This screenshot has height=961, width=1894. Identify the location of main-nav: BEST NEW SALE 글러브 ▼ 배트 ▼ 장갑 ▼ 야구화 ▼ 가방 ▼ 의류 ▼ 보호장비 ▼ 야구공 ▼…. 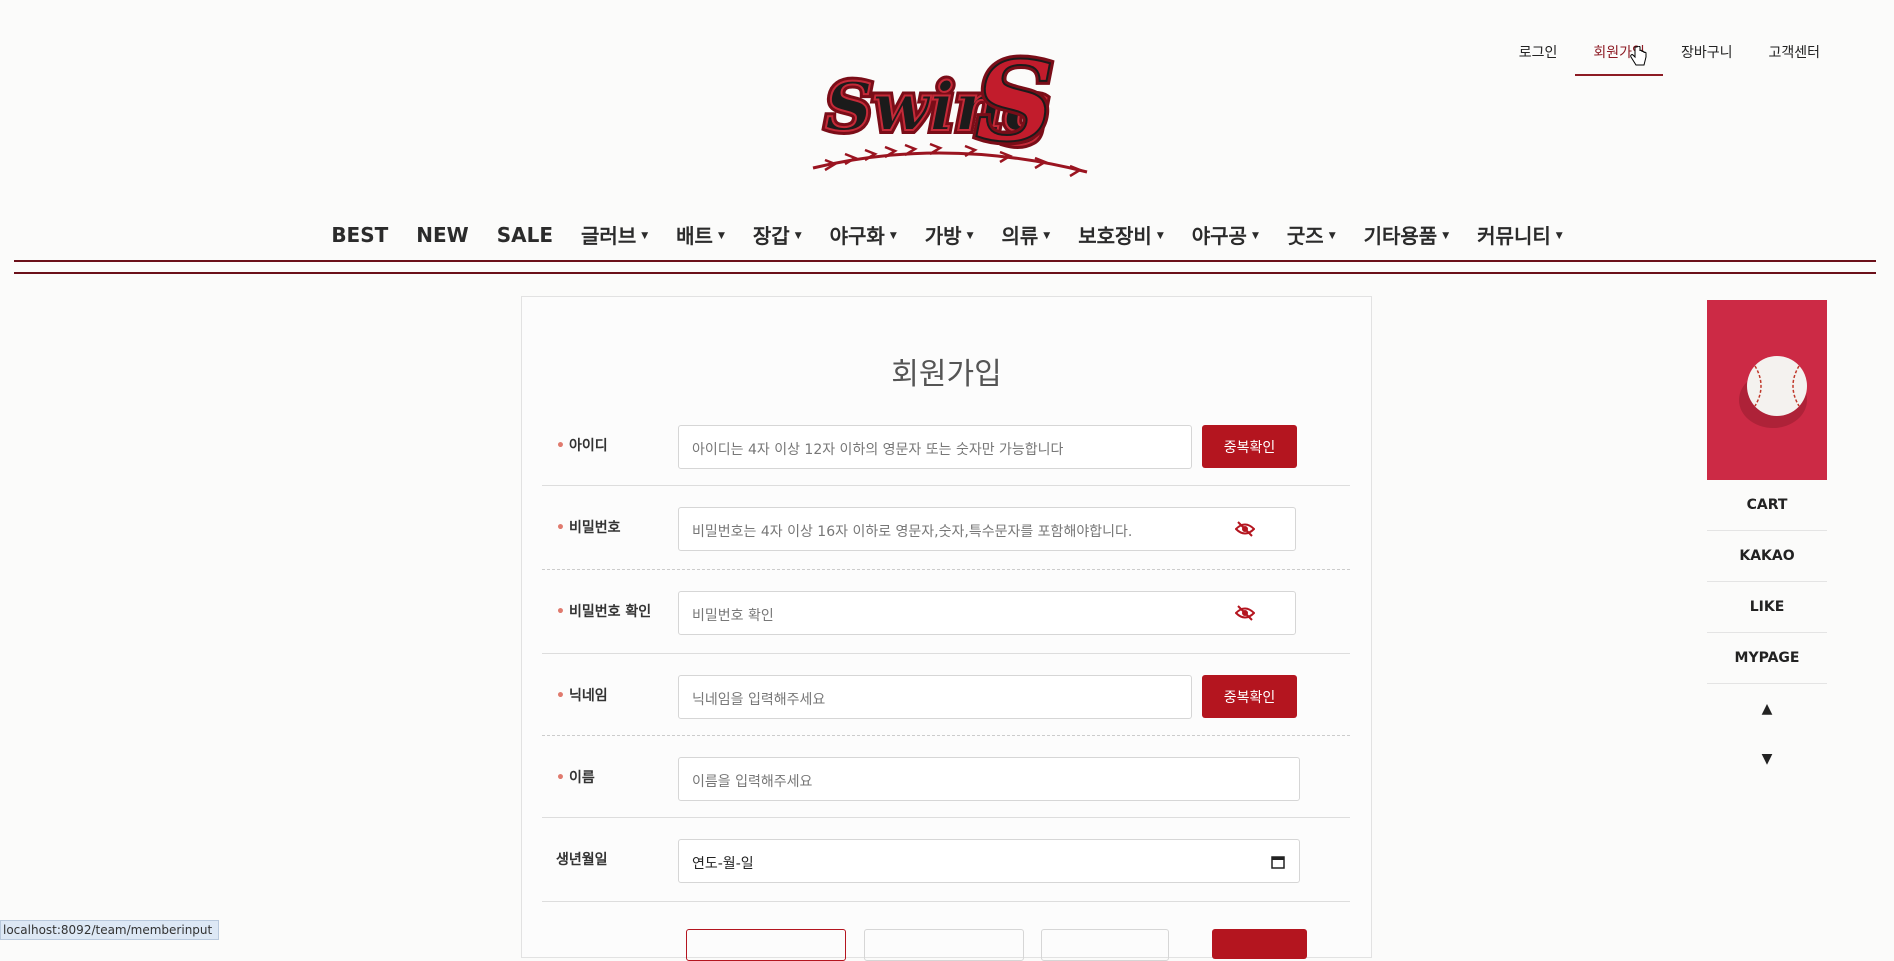
(947, 234).